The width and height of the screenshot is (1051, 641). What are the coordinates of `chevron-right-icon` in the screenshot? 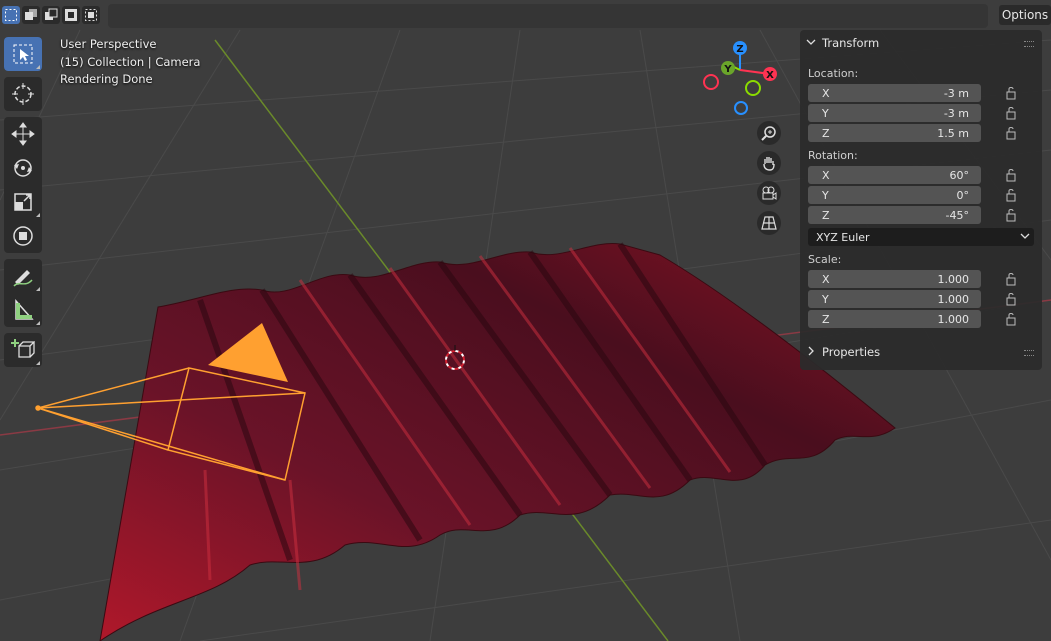 It's located at (811, 352).